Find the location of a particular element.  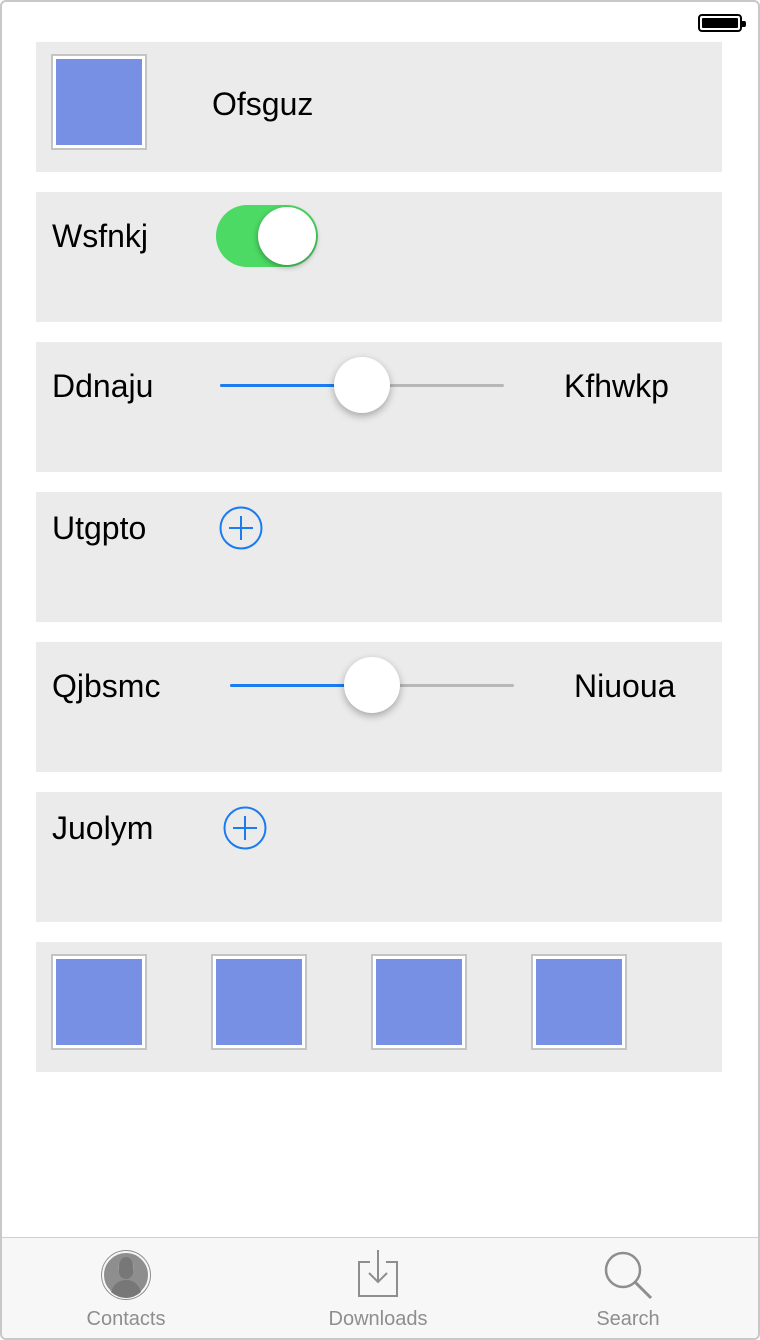

battery-full-icon is located at coordinates (722, 23).